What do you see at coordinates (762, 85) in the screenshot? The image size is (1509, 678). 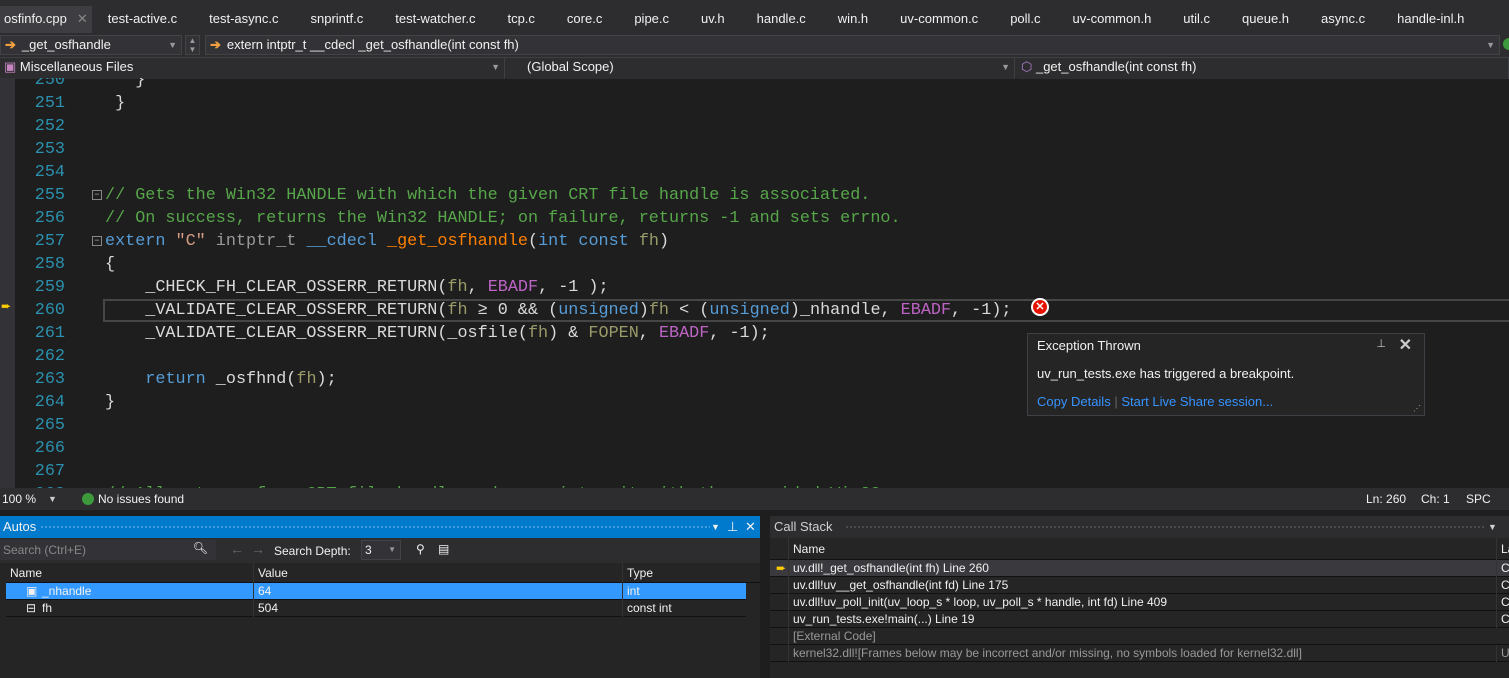 I see `code-line: 250 }` at bounding box center [762, 85].